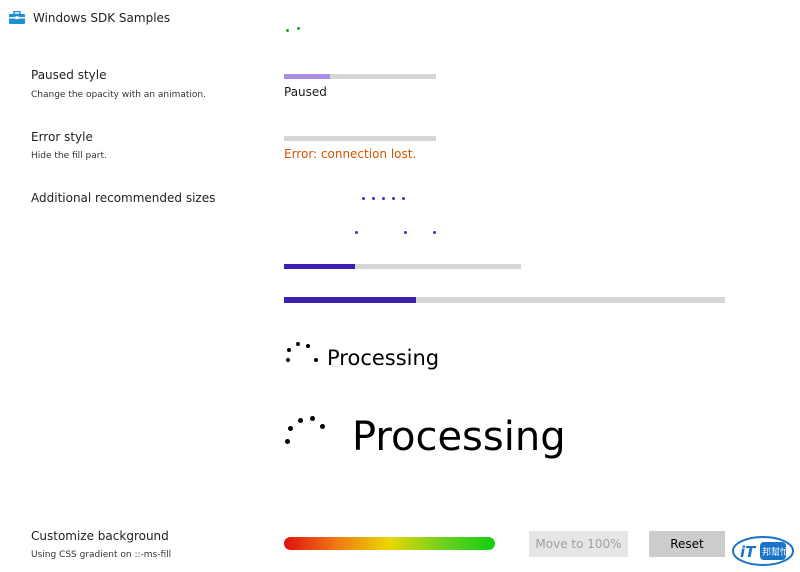  What do you see at coordinates (69, 156) in the screenshot?
I see `error-section-description: Hide the fill part.` at bounding box center [69, 156].